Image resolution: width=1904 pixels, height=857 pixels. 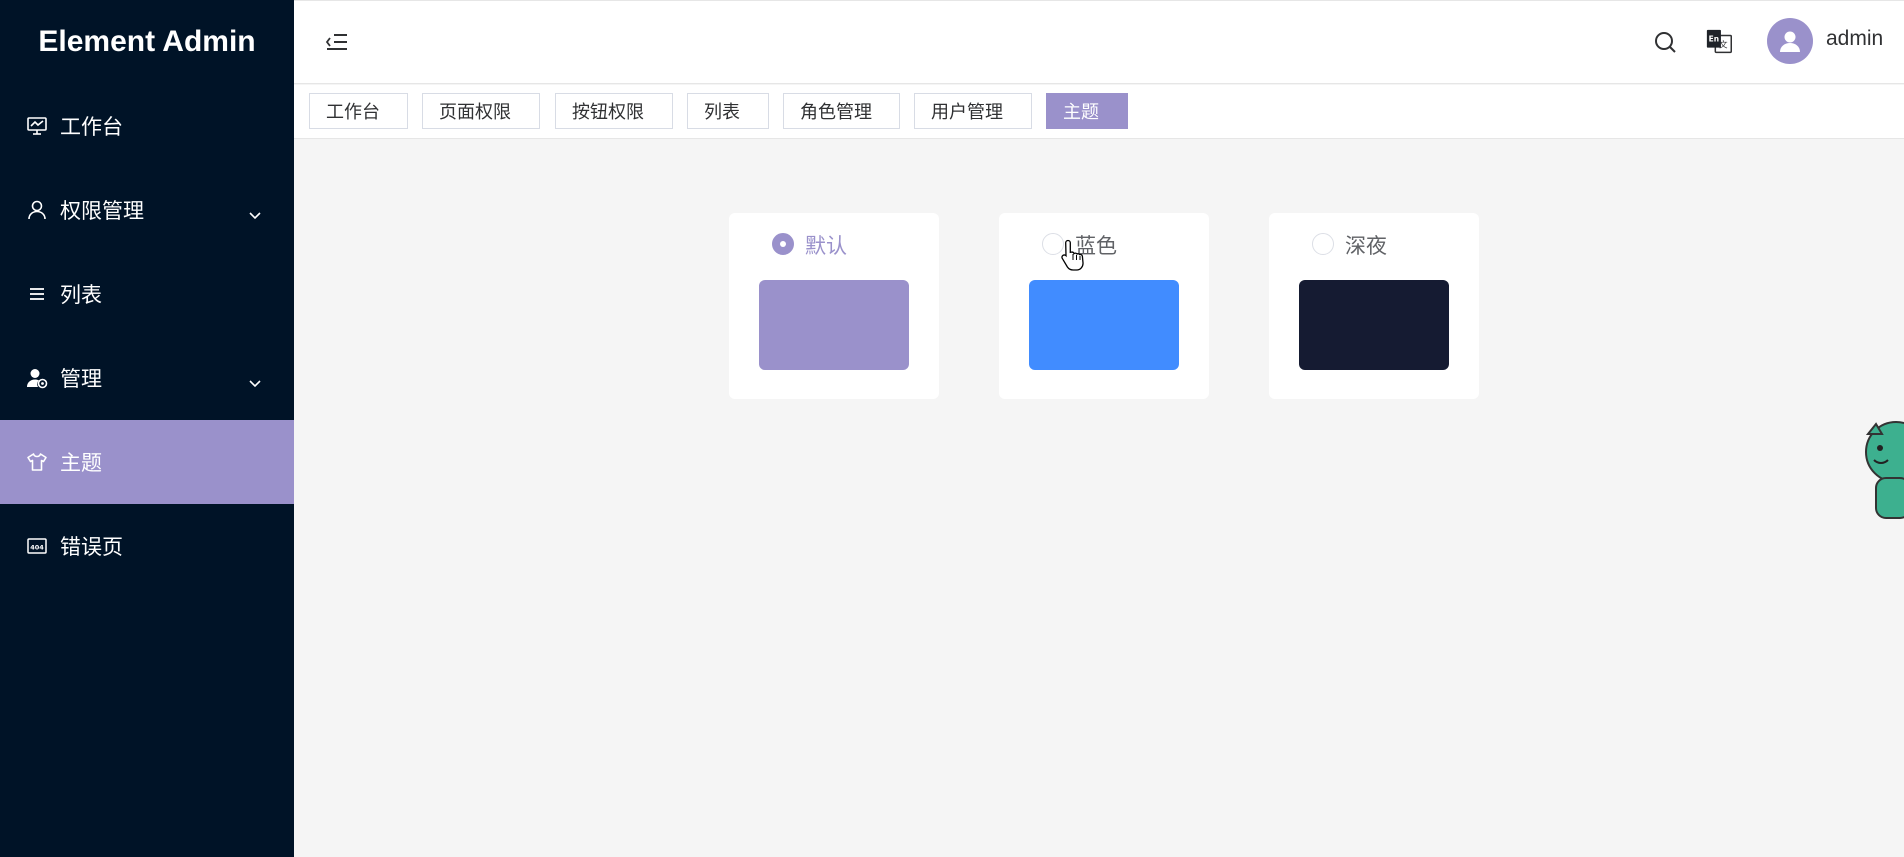 I want to click on sidebar-item-label: 错误页, so click(x=91, y=547).